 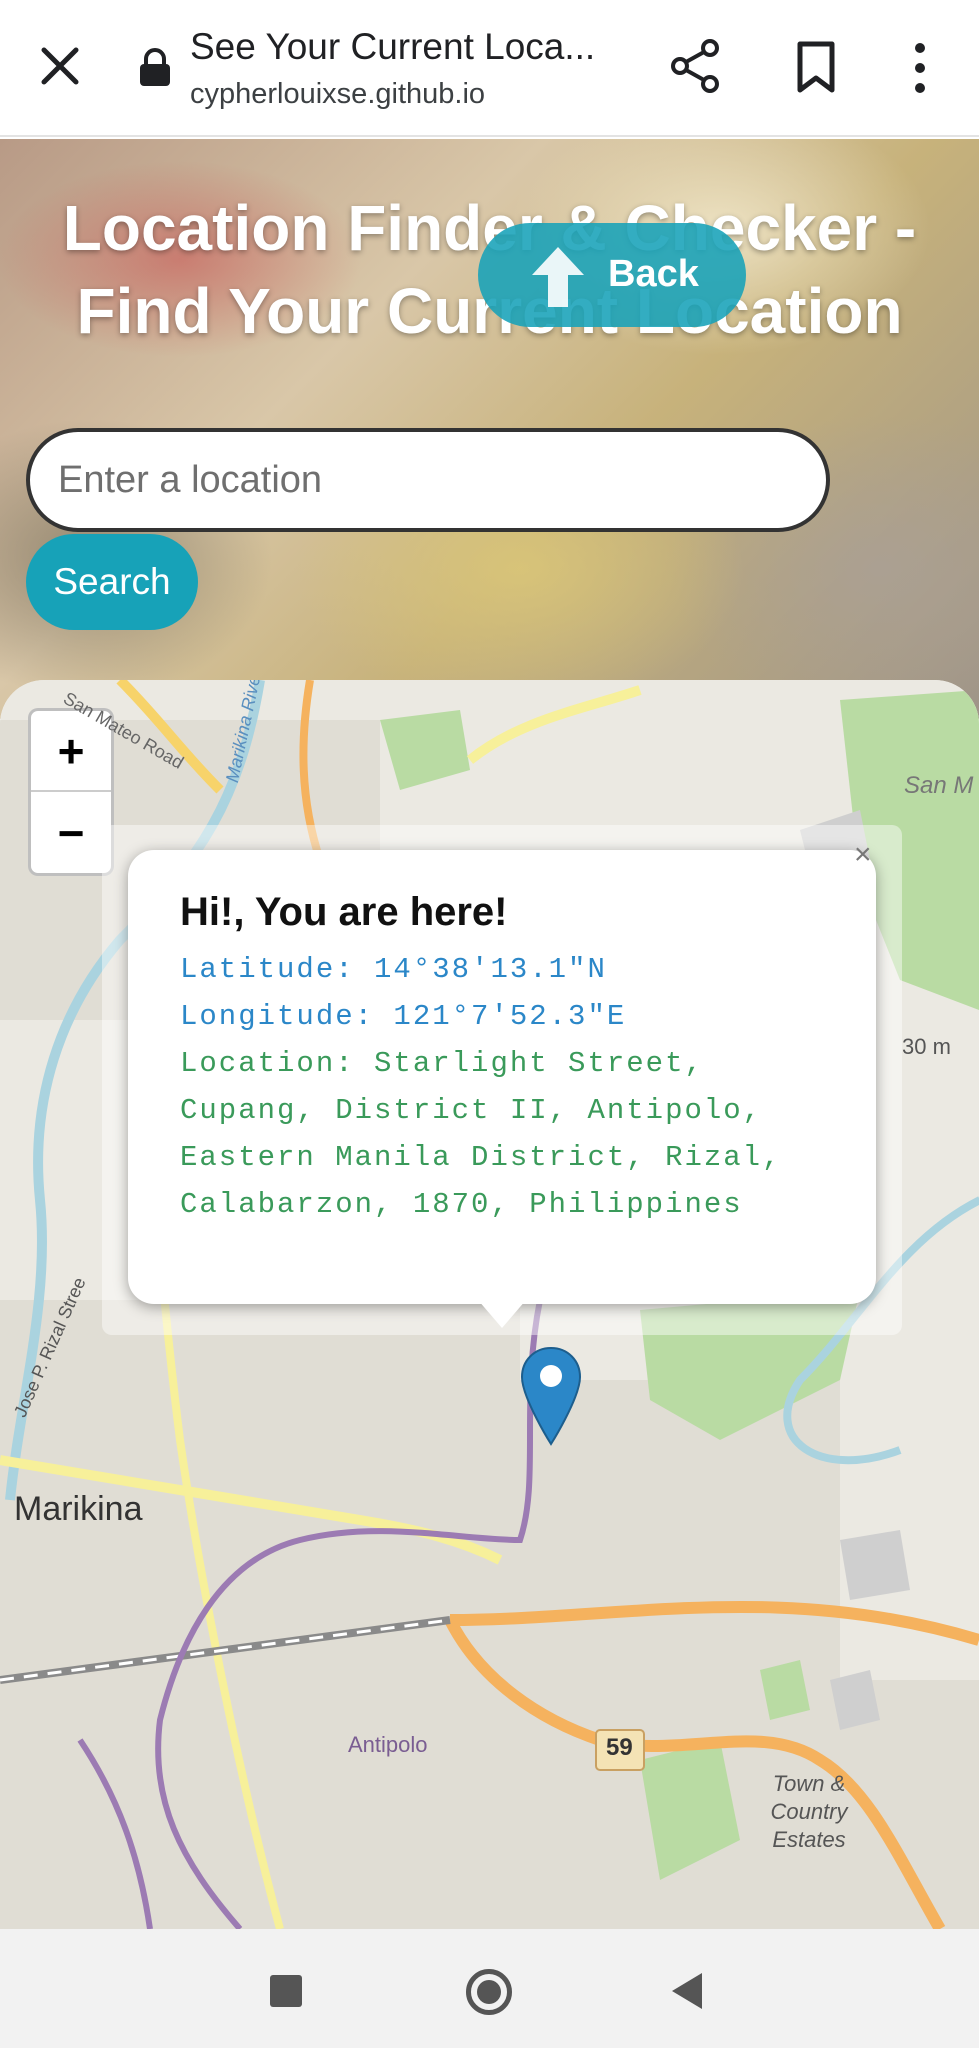 What do you see at coordinates (551, 1396) in the screenshot?
I see `map-marker-icon` at bounding box center [551, 1396].